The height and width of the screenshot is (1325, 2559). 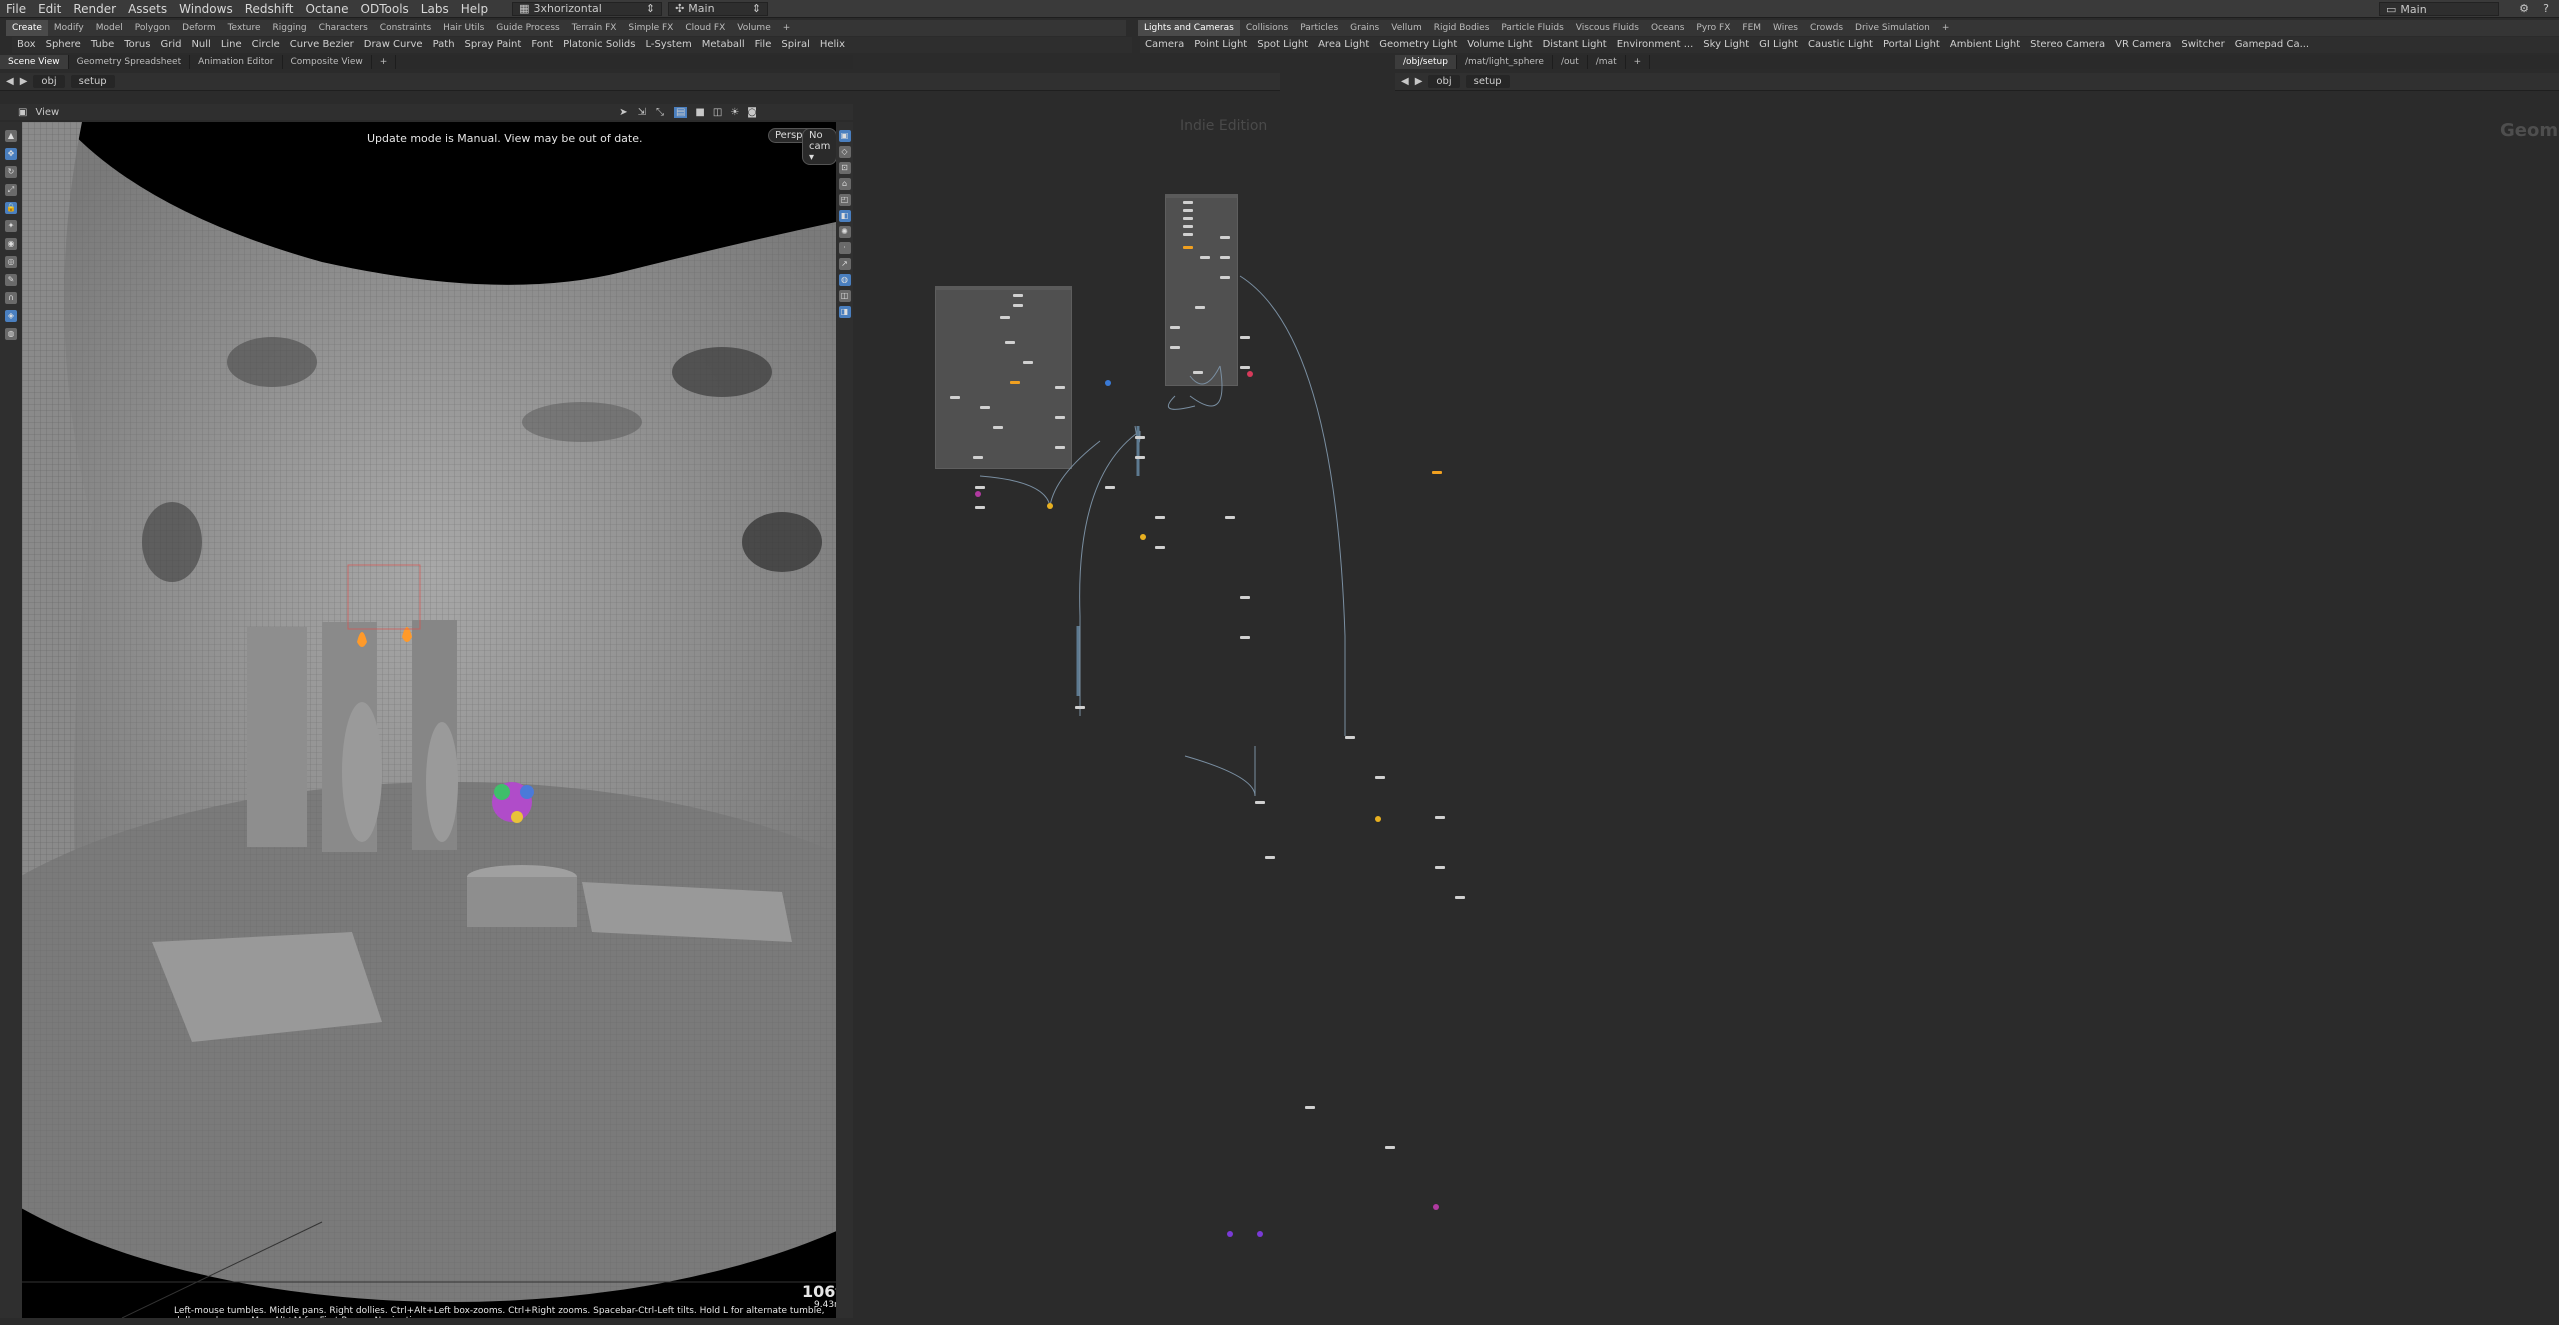 What do you see at coordinates (137, 45) in the screenshot?
I see `tool-torus: Torus` at bounding box center [137, 45].